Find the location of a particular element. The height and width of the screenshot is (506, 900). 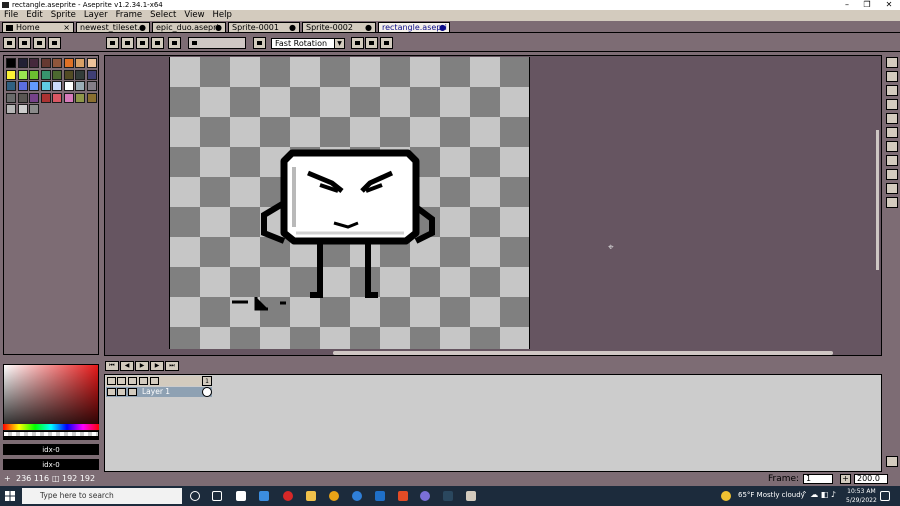

previous-frame-button: ◀ is located at coordinates (127, 366).